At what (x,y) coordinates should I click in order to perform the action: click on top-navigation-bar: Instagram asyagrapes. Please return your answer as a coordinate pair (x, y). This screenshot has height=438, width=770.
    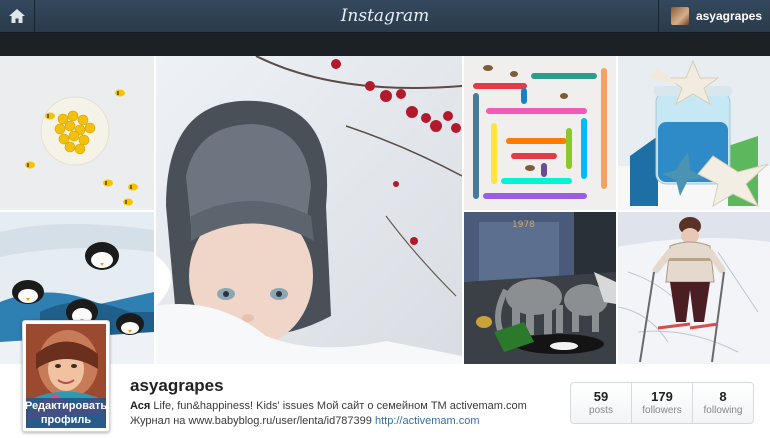
    Looking at the image, I should click on (385, 16).